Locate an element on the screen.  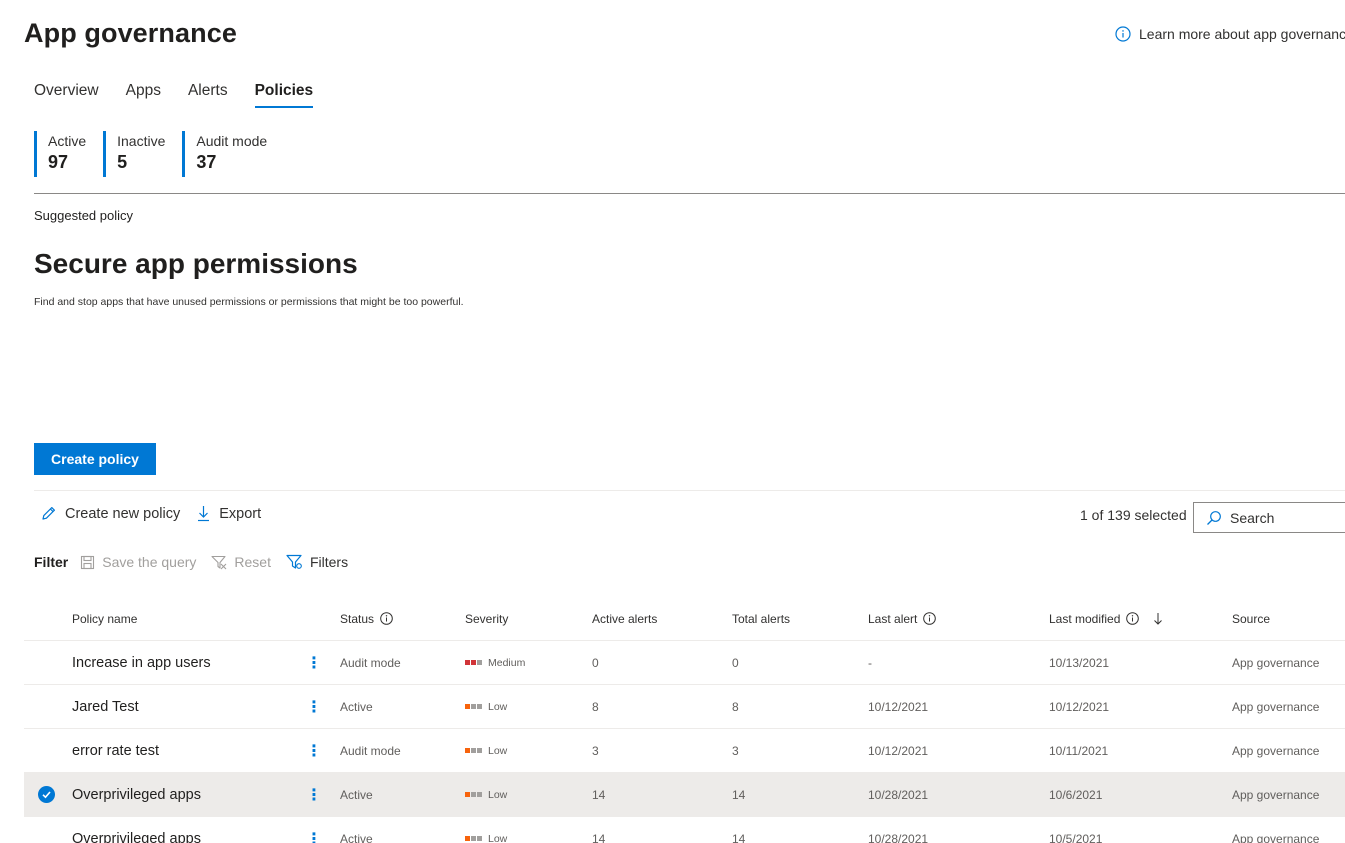
search-box is located at coordinates (1269, 517).